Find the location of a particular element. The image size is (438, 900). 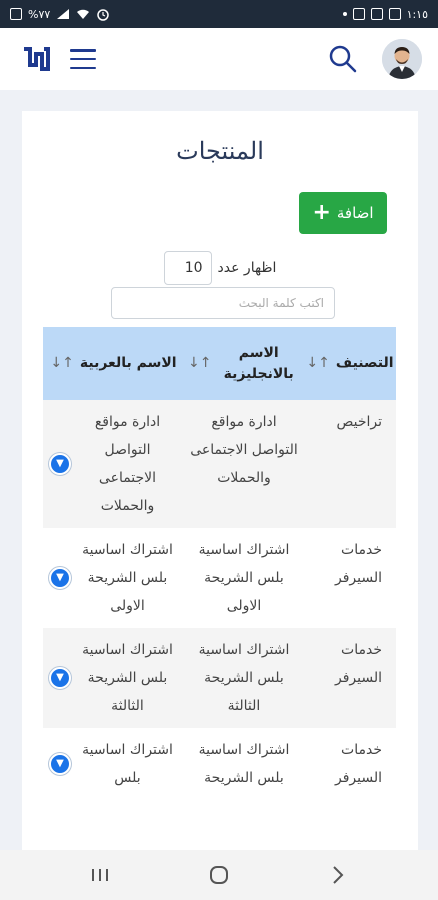

clock: ١:١٥ is located at coordinates (417, 14).